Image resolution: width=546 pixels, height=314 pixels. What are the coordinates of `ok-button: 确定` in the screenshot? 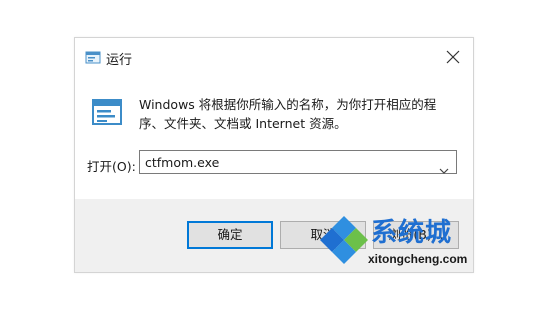 It's located at (230, 235).